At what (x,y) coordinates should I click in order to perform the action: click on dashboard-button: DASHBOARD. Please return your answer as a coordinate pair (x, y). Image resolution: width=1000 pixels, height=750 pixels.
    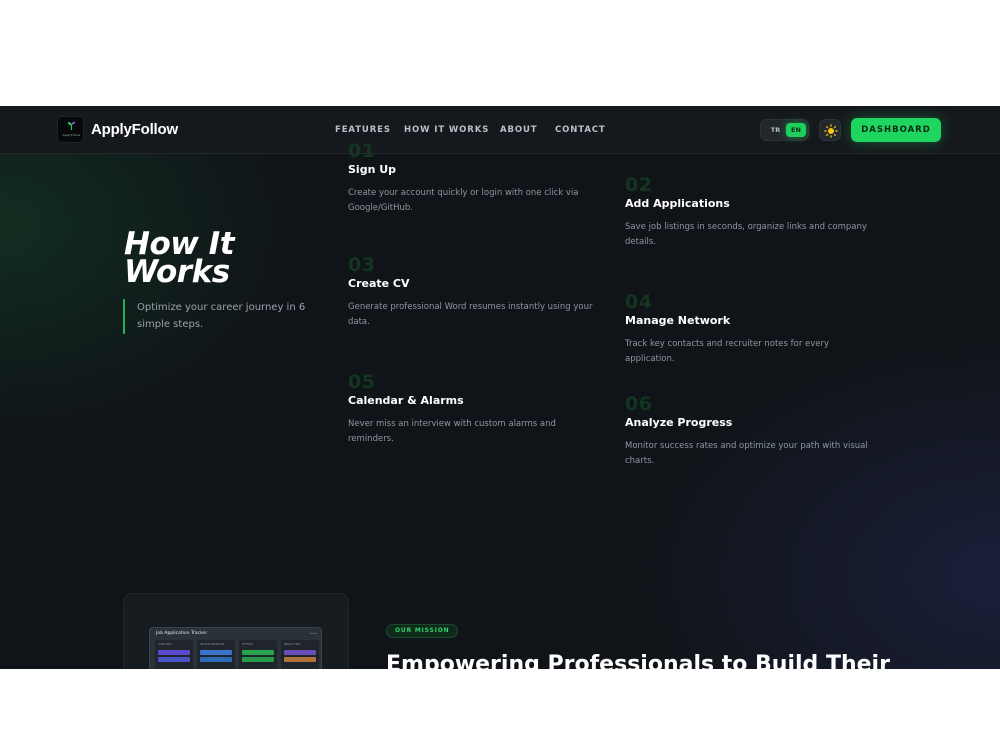
    Looking at the image, I should click on (896, 130).